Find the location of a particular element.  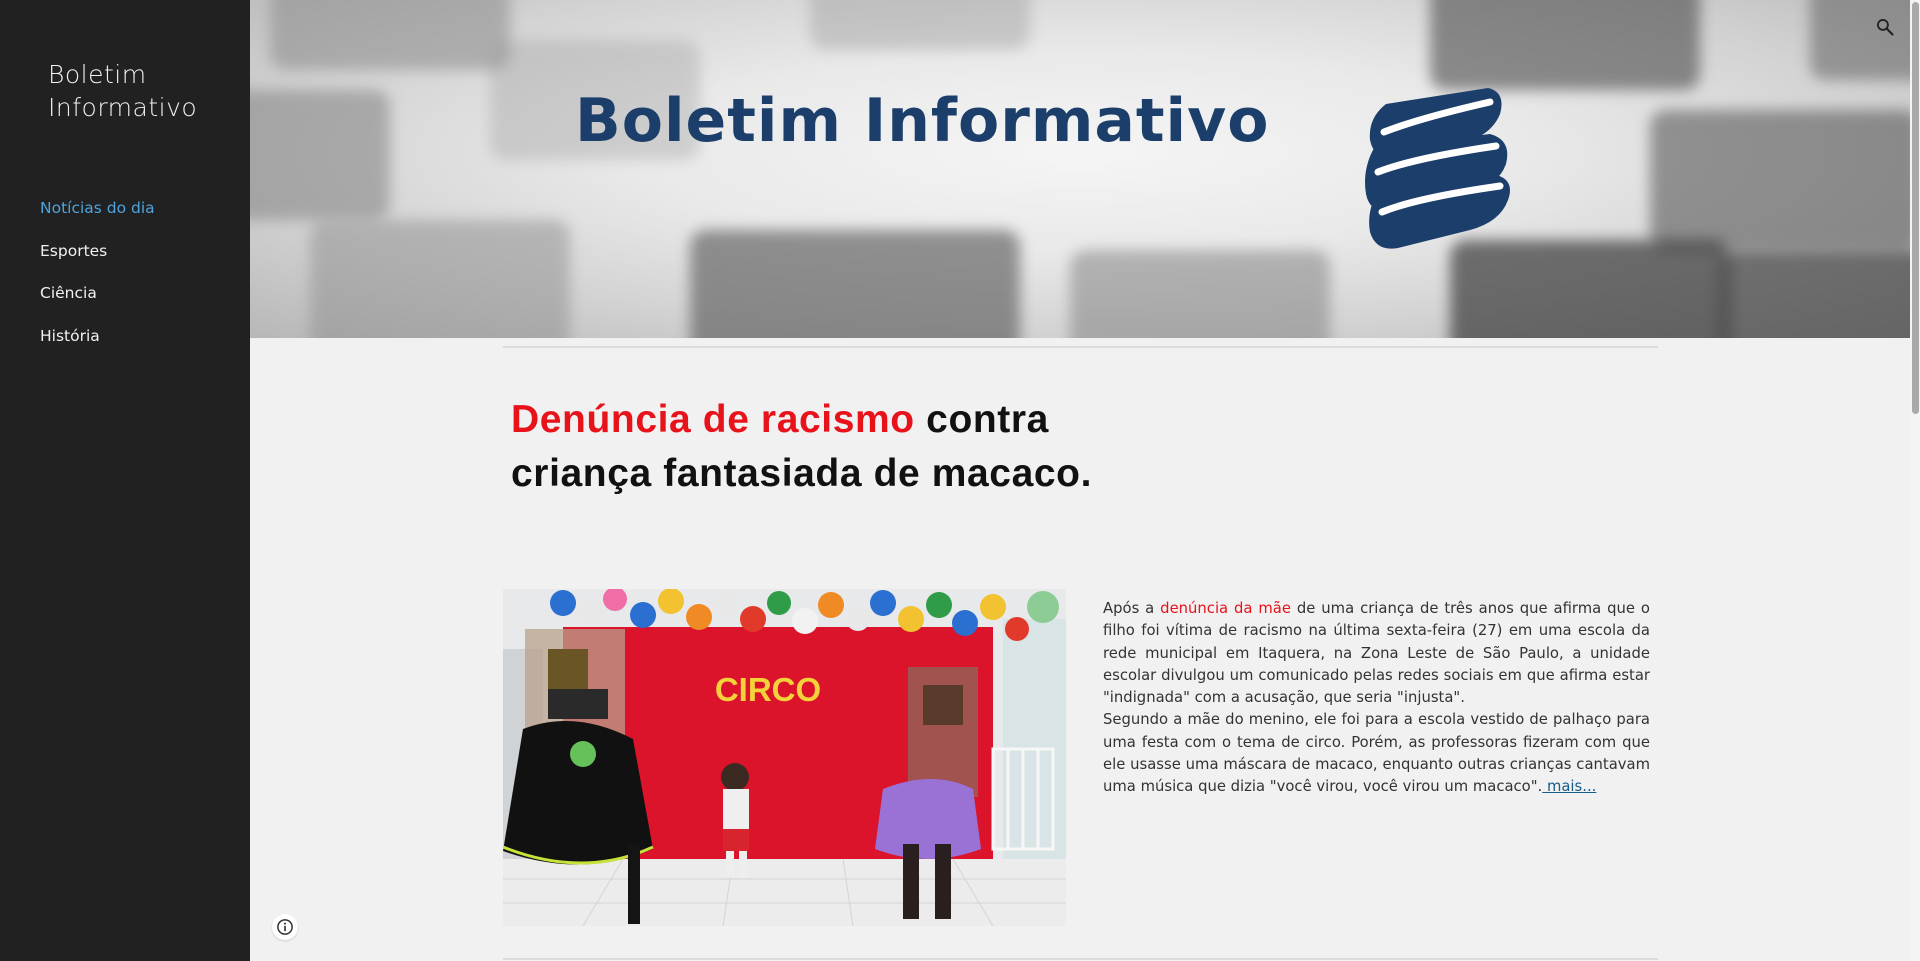

info-icon is located at coordinates (285, 927).